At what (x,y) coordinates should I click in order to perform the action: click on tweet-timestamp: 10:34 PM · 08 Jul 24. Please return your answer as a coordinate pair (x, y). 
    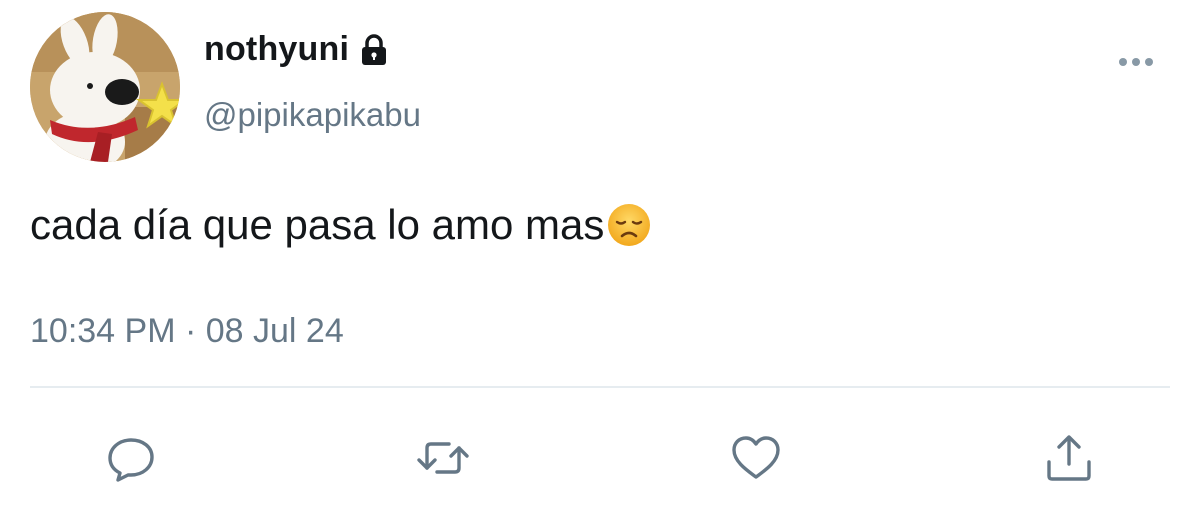
    Looking at the image, I should click on (187, 331).